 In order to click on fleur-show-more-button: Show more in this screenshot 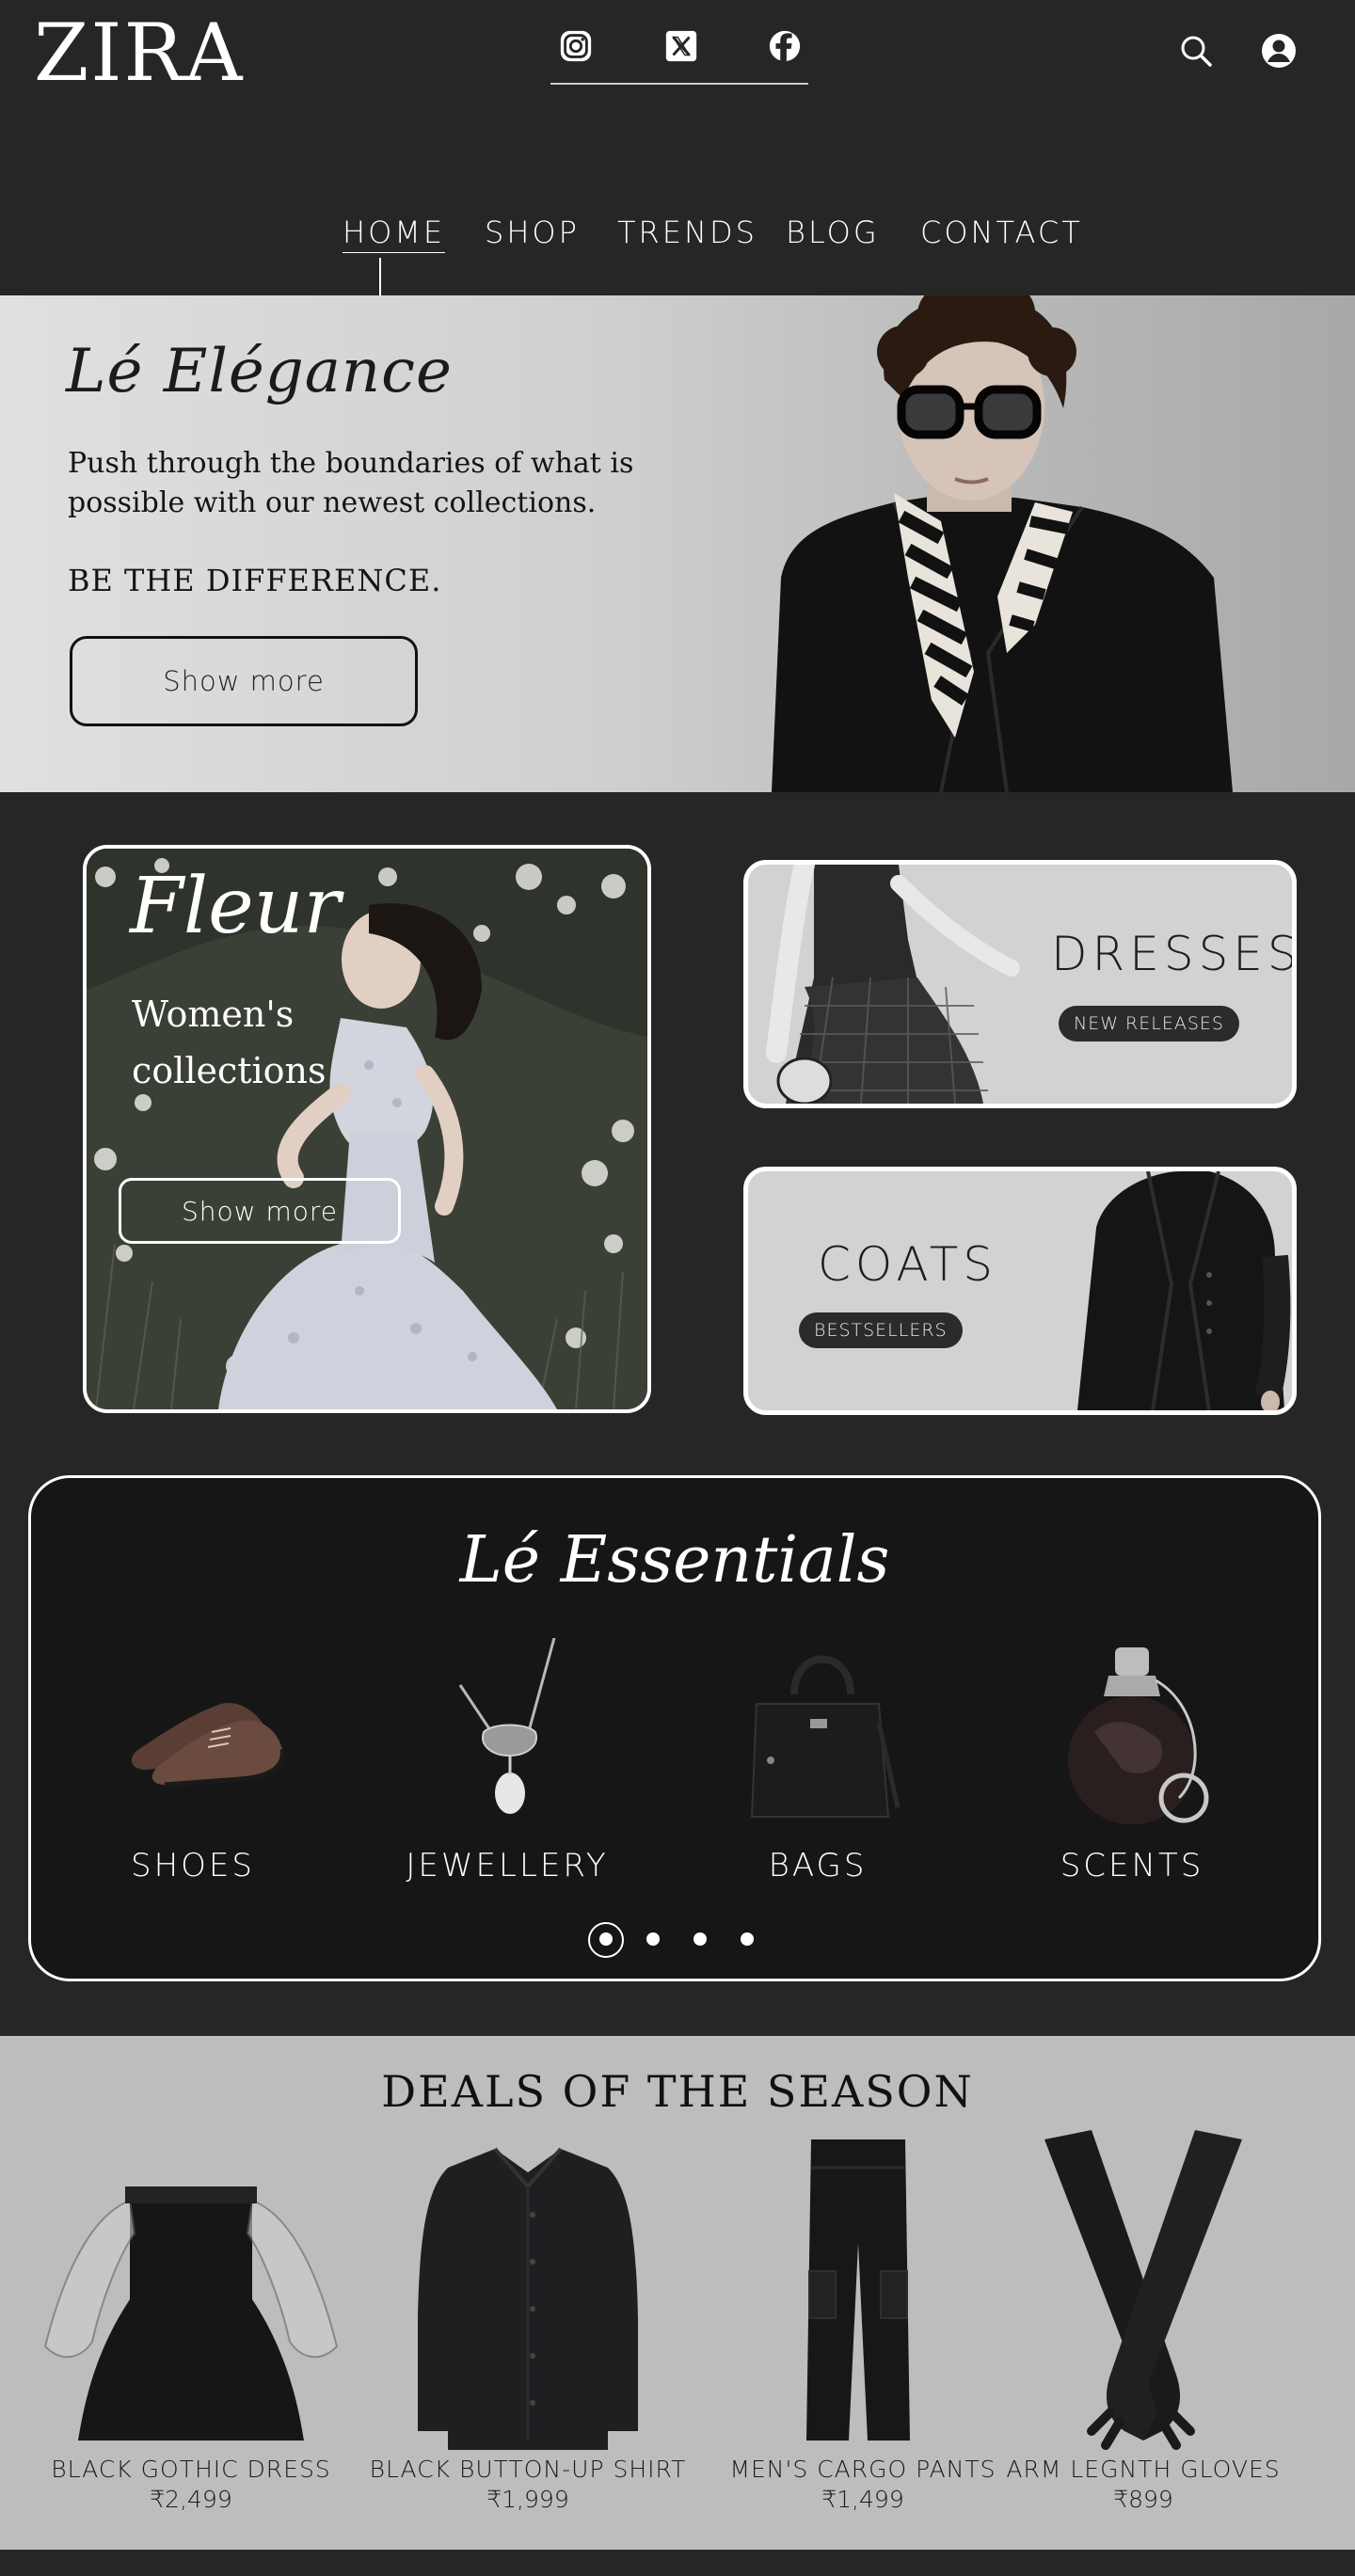, I will do `click(260, 1211)`.